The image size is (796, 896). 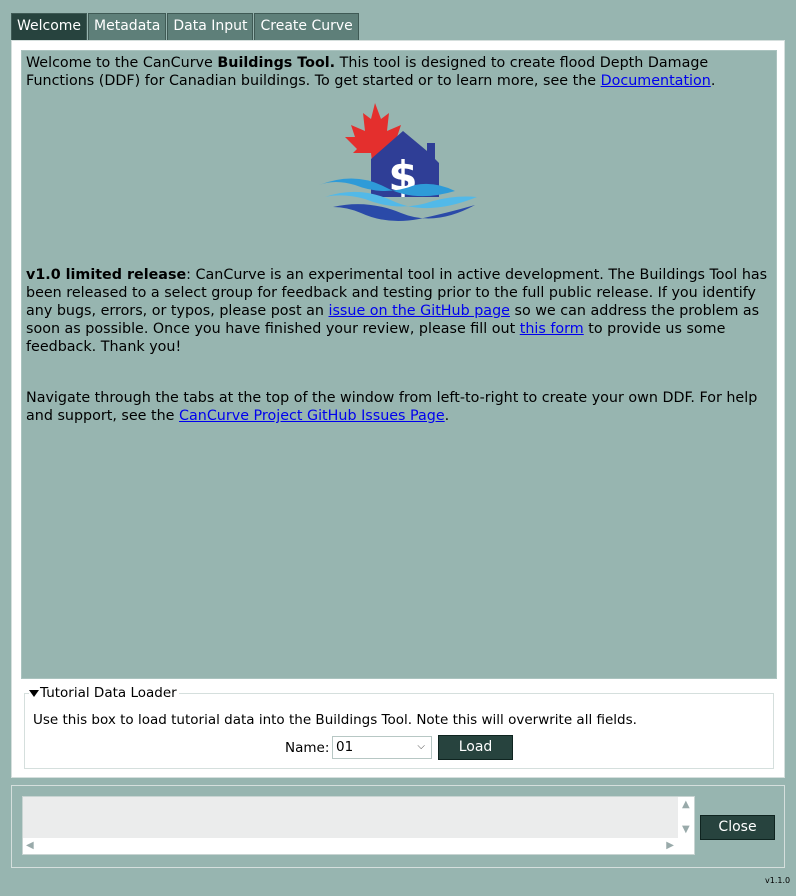 What do you see at coordinates (127, 26) in the screenshot?
I see `tab-metadata: Metadata` at bounding box center [127, 26].